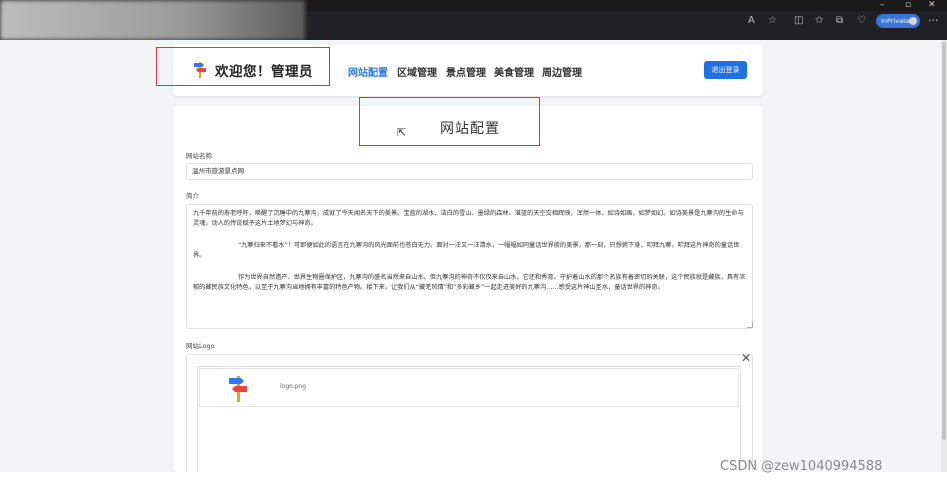 This screenshot has width=947, height=484. I want to click on read-aloud-icon: A, so click(751, 21).